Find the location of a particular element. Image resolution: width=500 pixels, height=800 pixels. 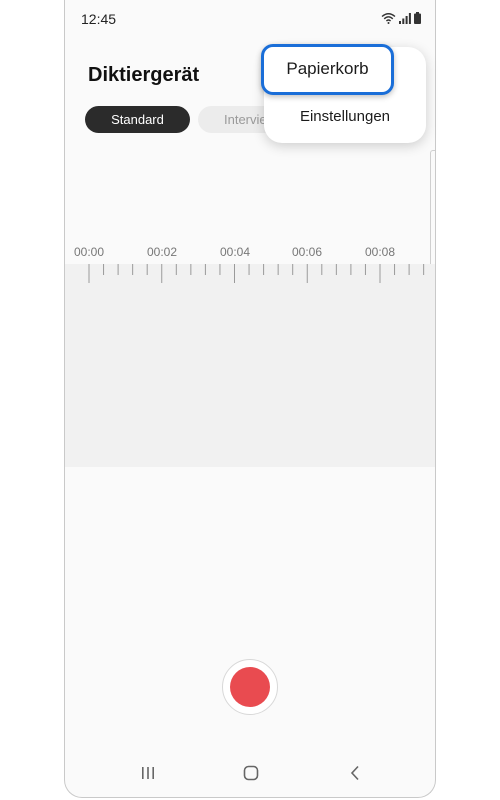

wifi-icon is located at coordinates (388, 18).